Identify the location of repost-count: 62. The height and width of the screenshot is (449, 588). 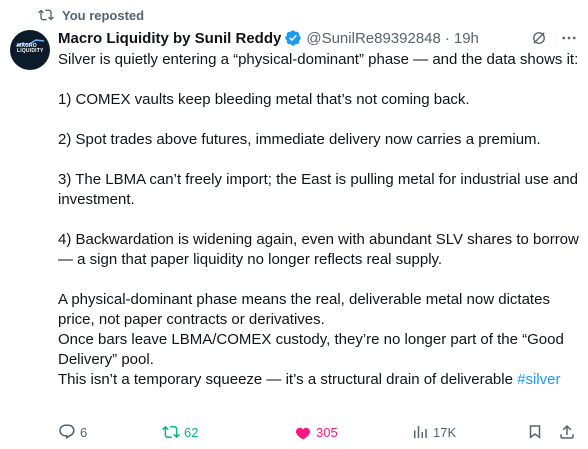
(191, 432).